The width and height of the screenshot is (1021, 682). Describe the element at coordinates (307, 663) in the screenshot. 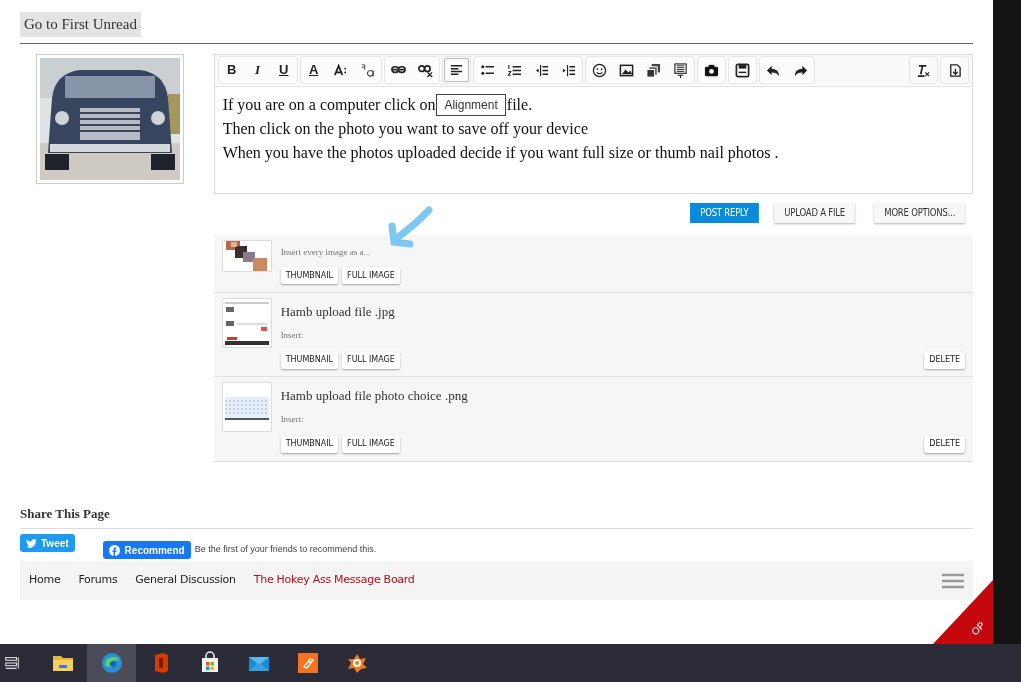

I see `rocket-icon` at that location.